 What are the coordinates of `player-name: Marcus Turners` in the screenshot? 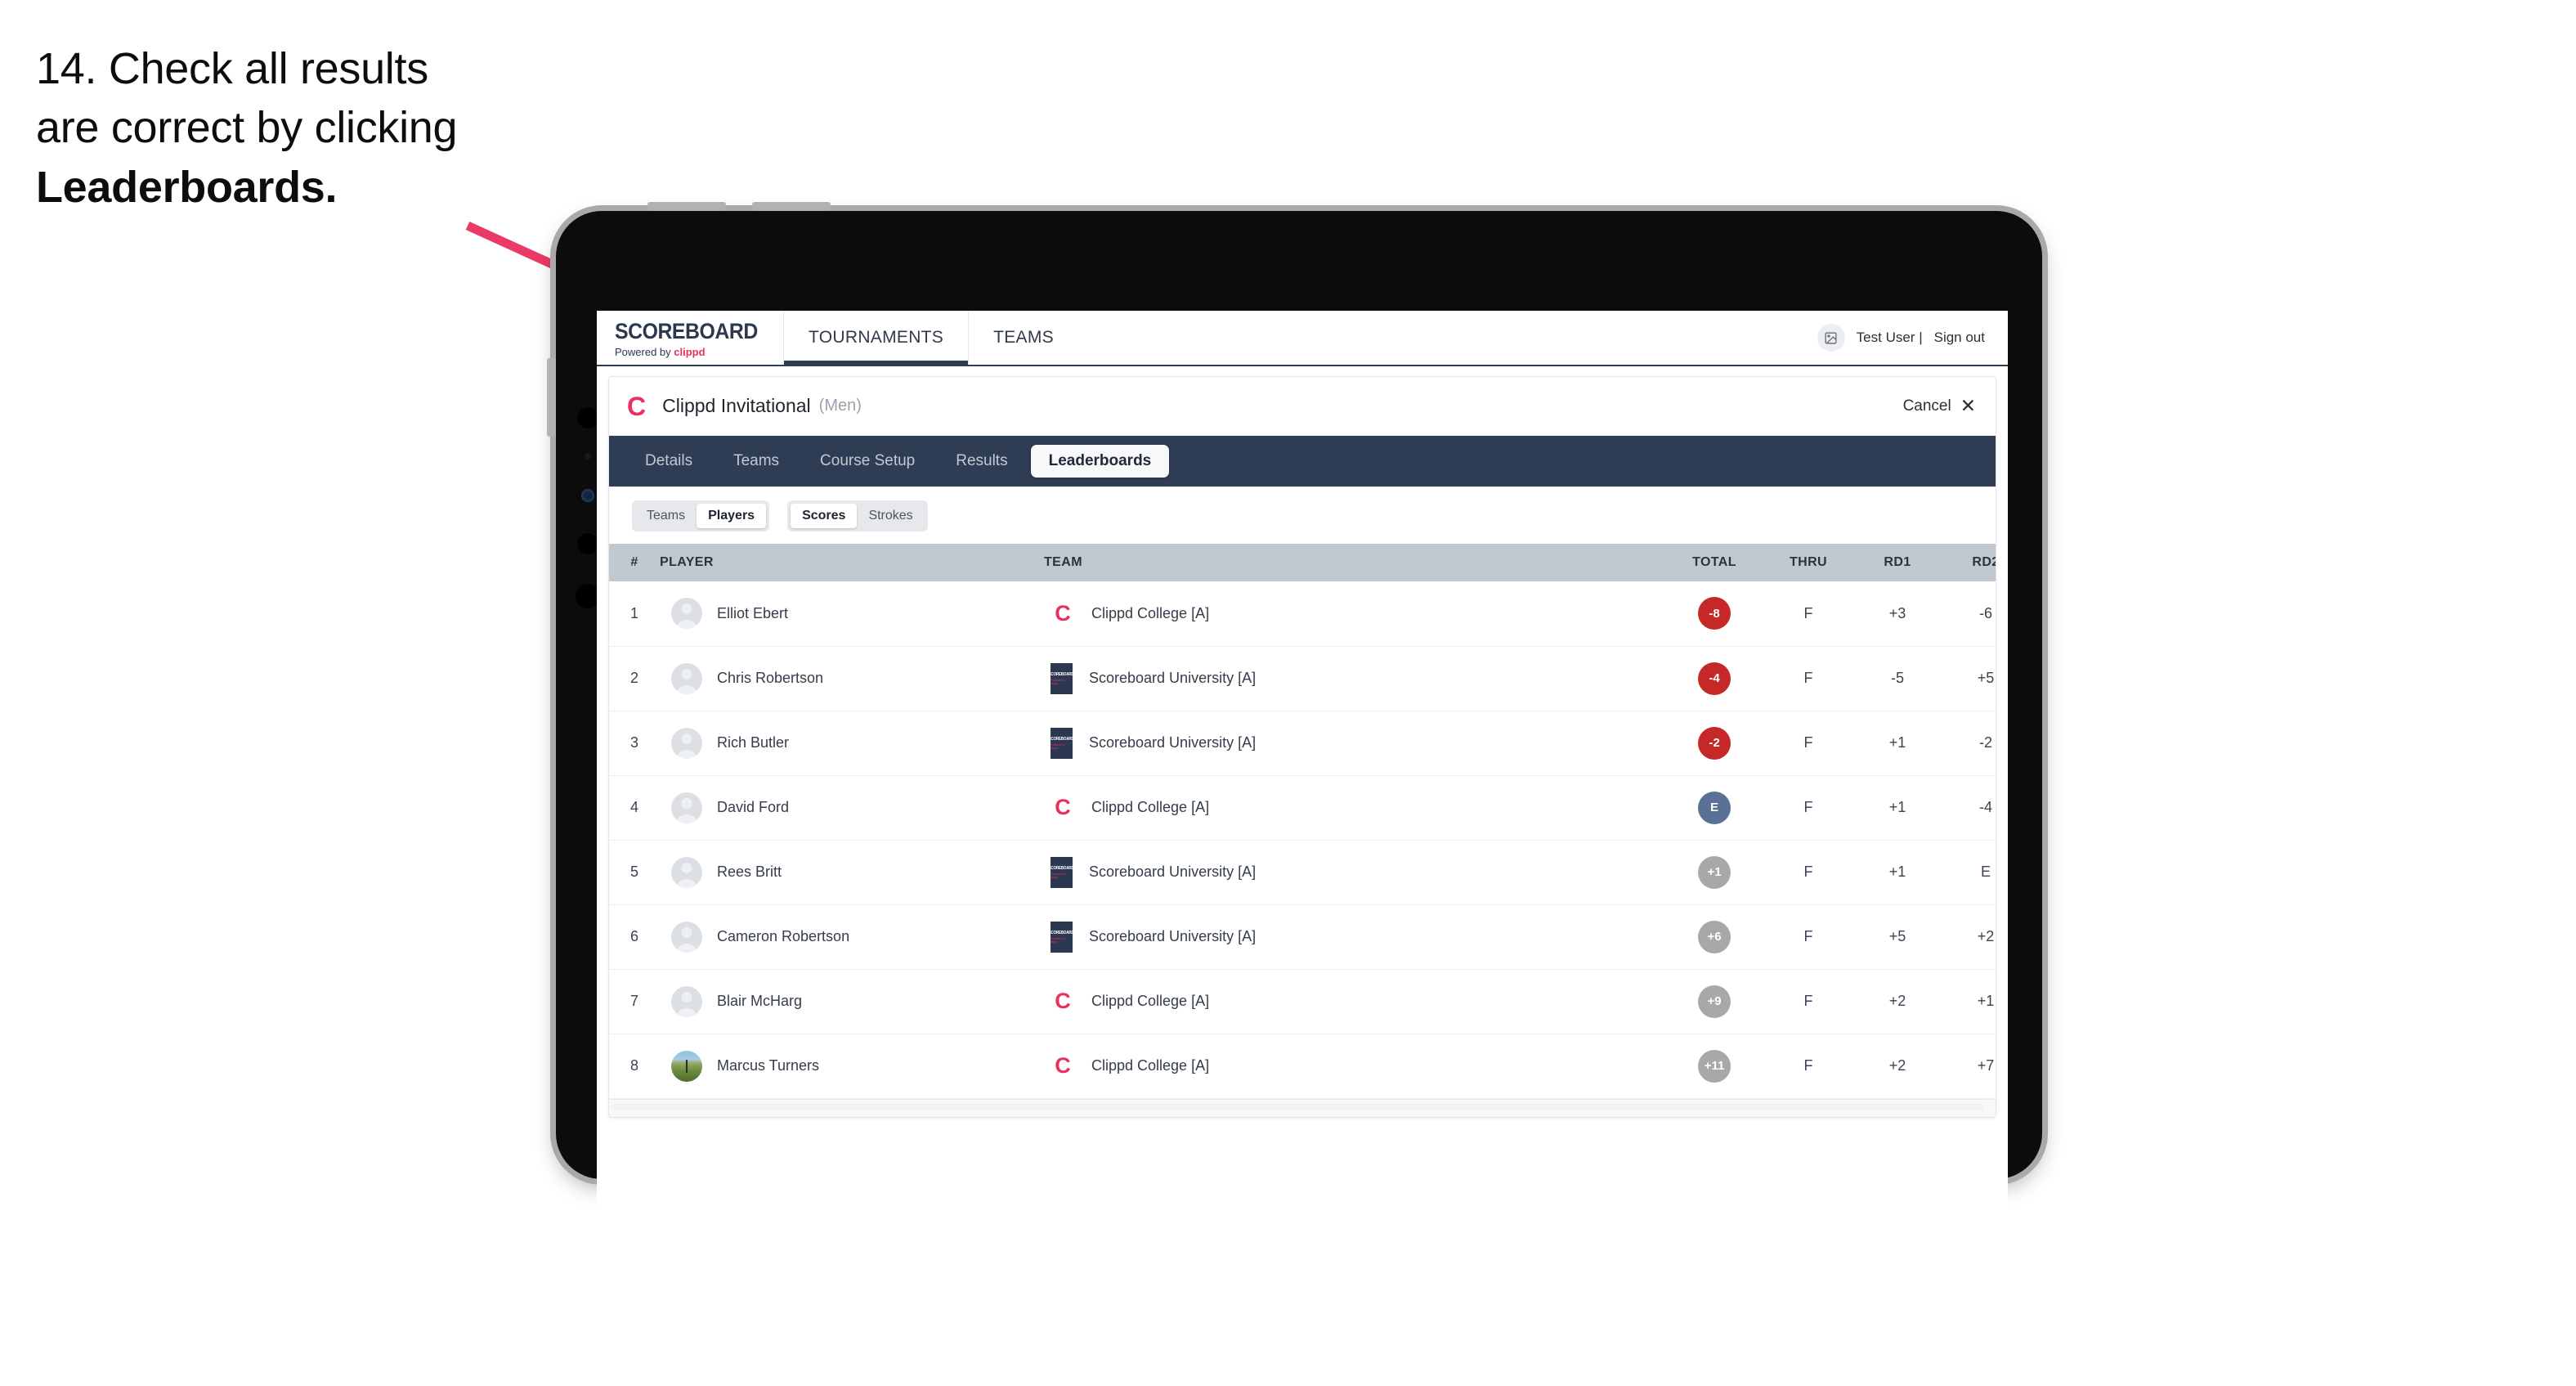 It's located at (769, 1065).